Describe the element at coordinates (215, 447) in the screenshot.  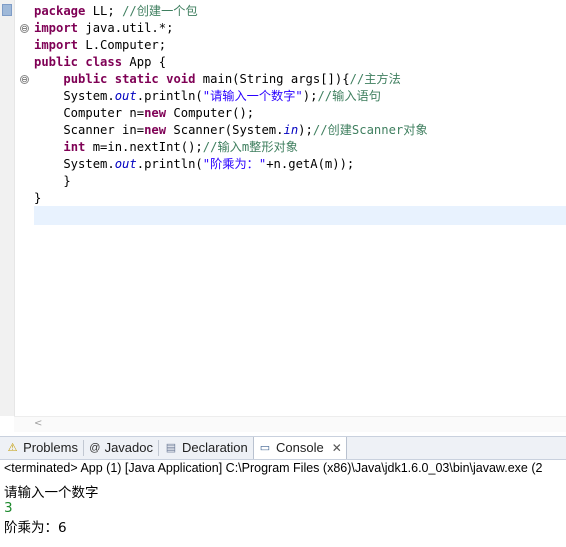
I see `tab-label: Declaration` at that location.